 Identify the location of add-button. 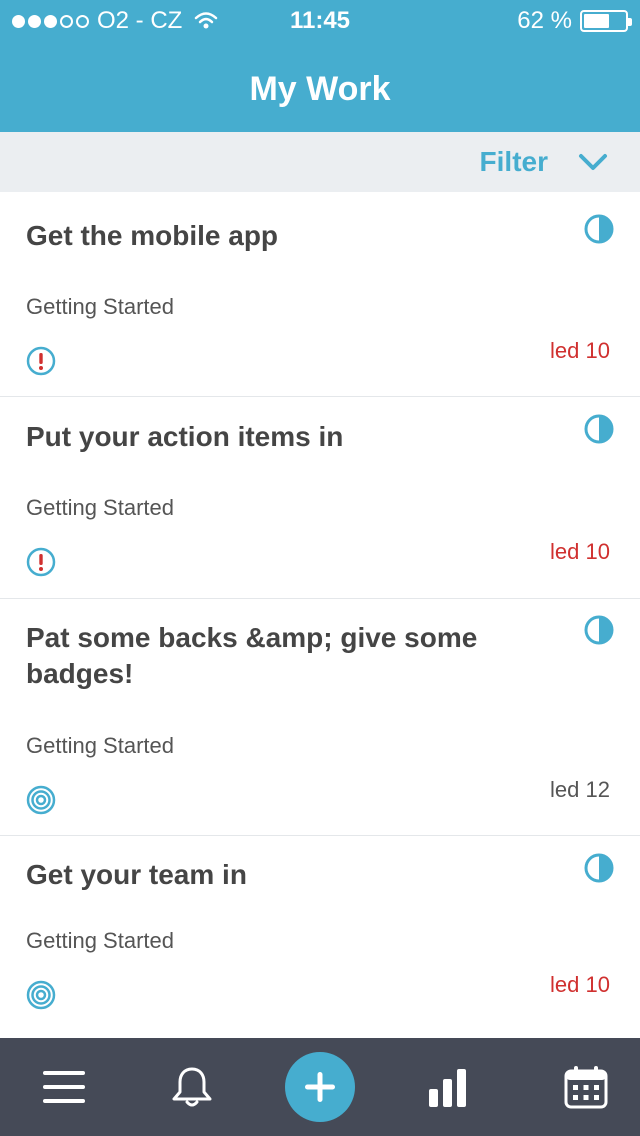
(320, 1087).